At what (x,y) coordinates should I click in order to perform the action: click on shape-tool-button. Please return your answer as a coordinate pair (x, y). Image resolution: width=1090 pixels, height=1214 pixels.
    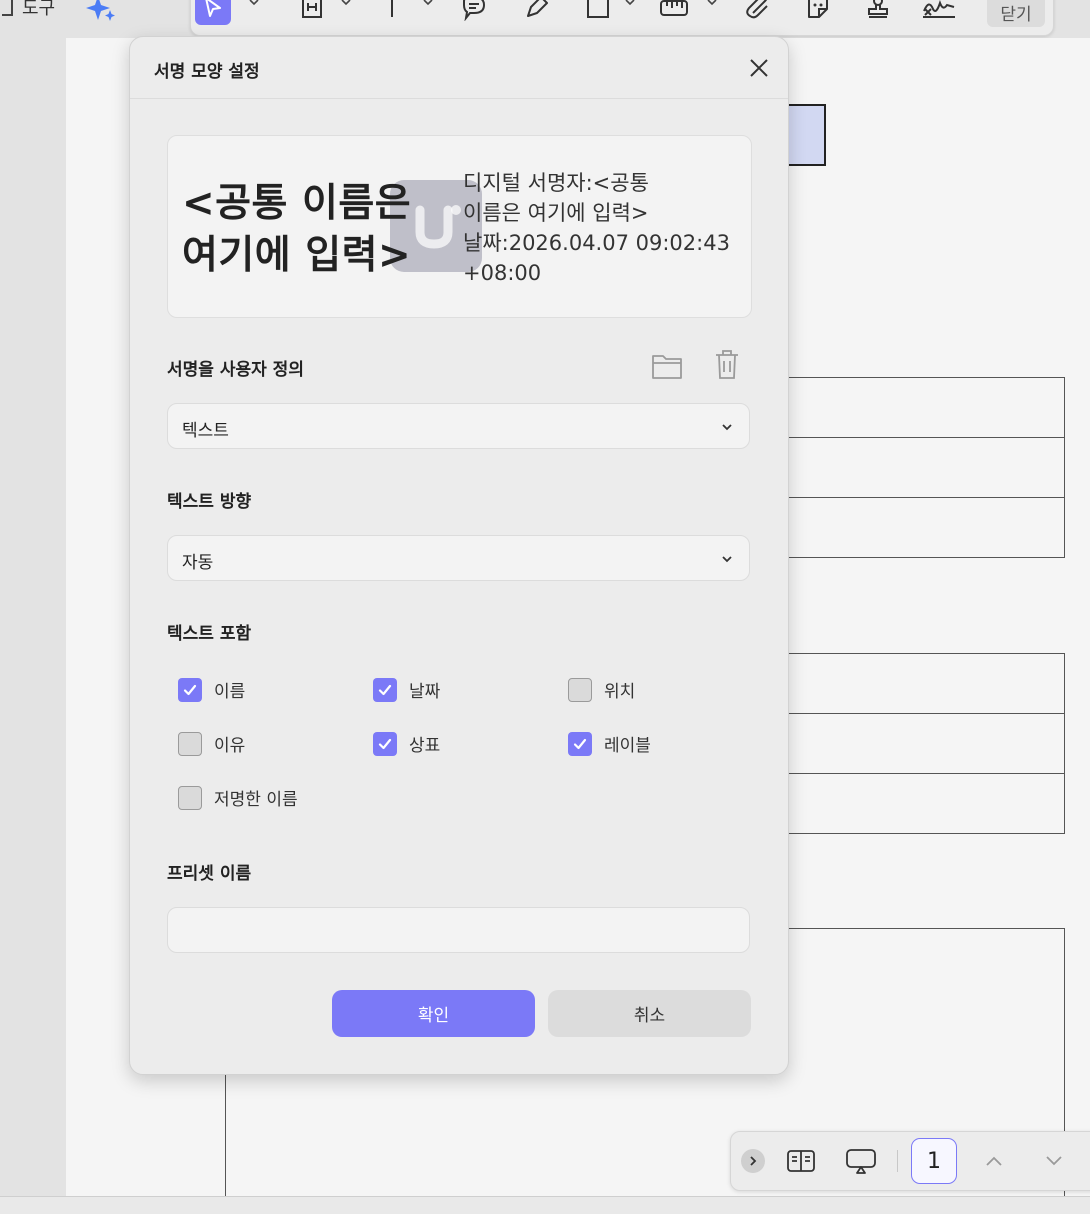
    Looking at the image, I should click on (598, 12).